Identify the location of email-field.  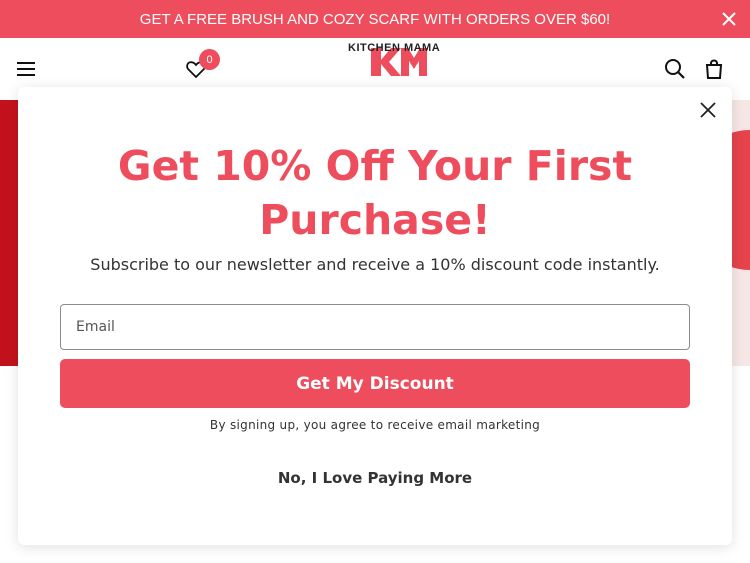
(375, 327).